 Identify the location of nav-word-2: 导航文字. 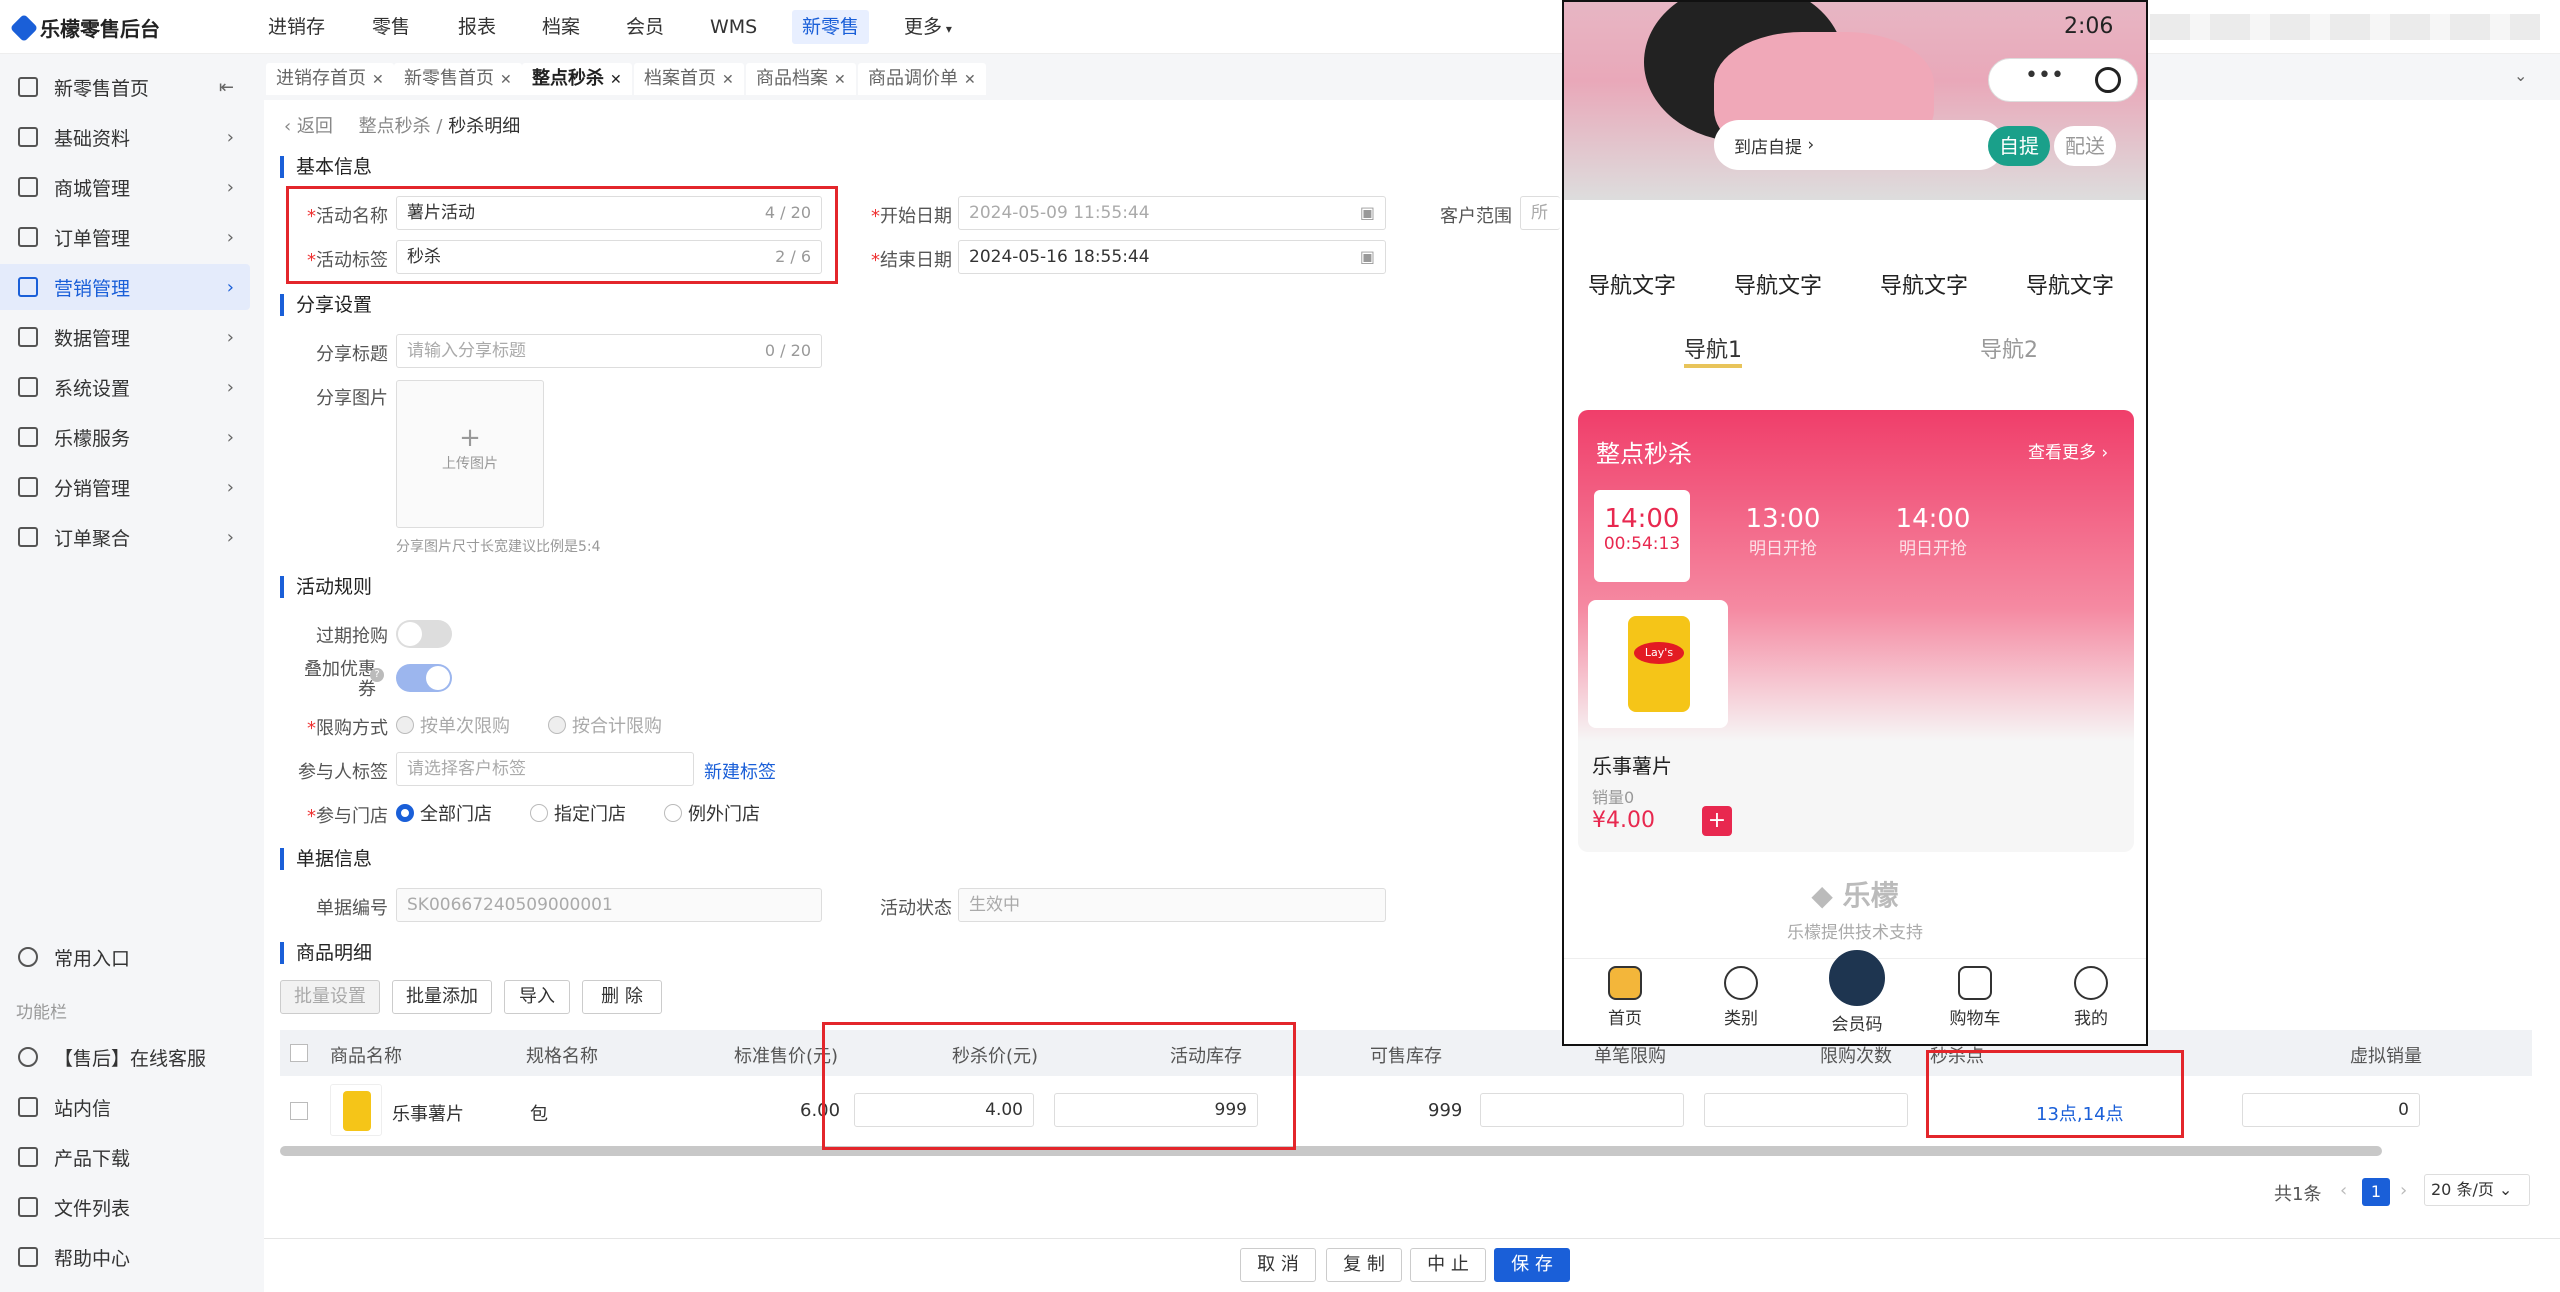
(1778, 284).